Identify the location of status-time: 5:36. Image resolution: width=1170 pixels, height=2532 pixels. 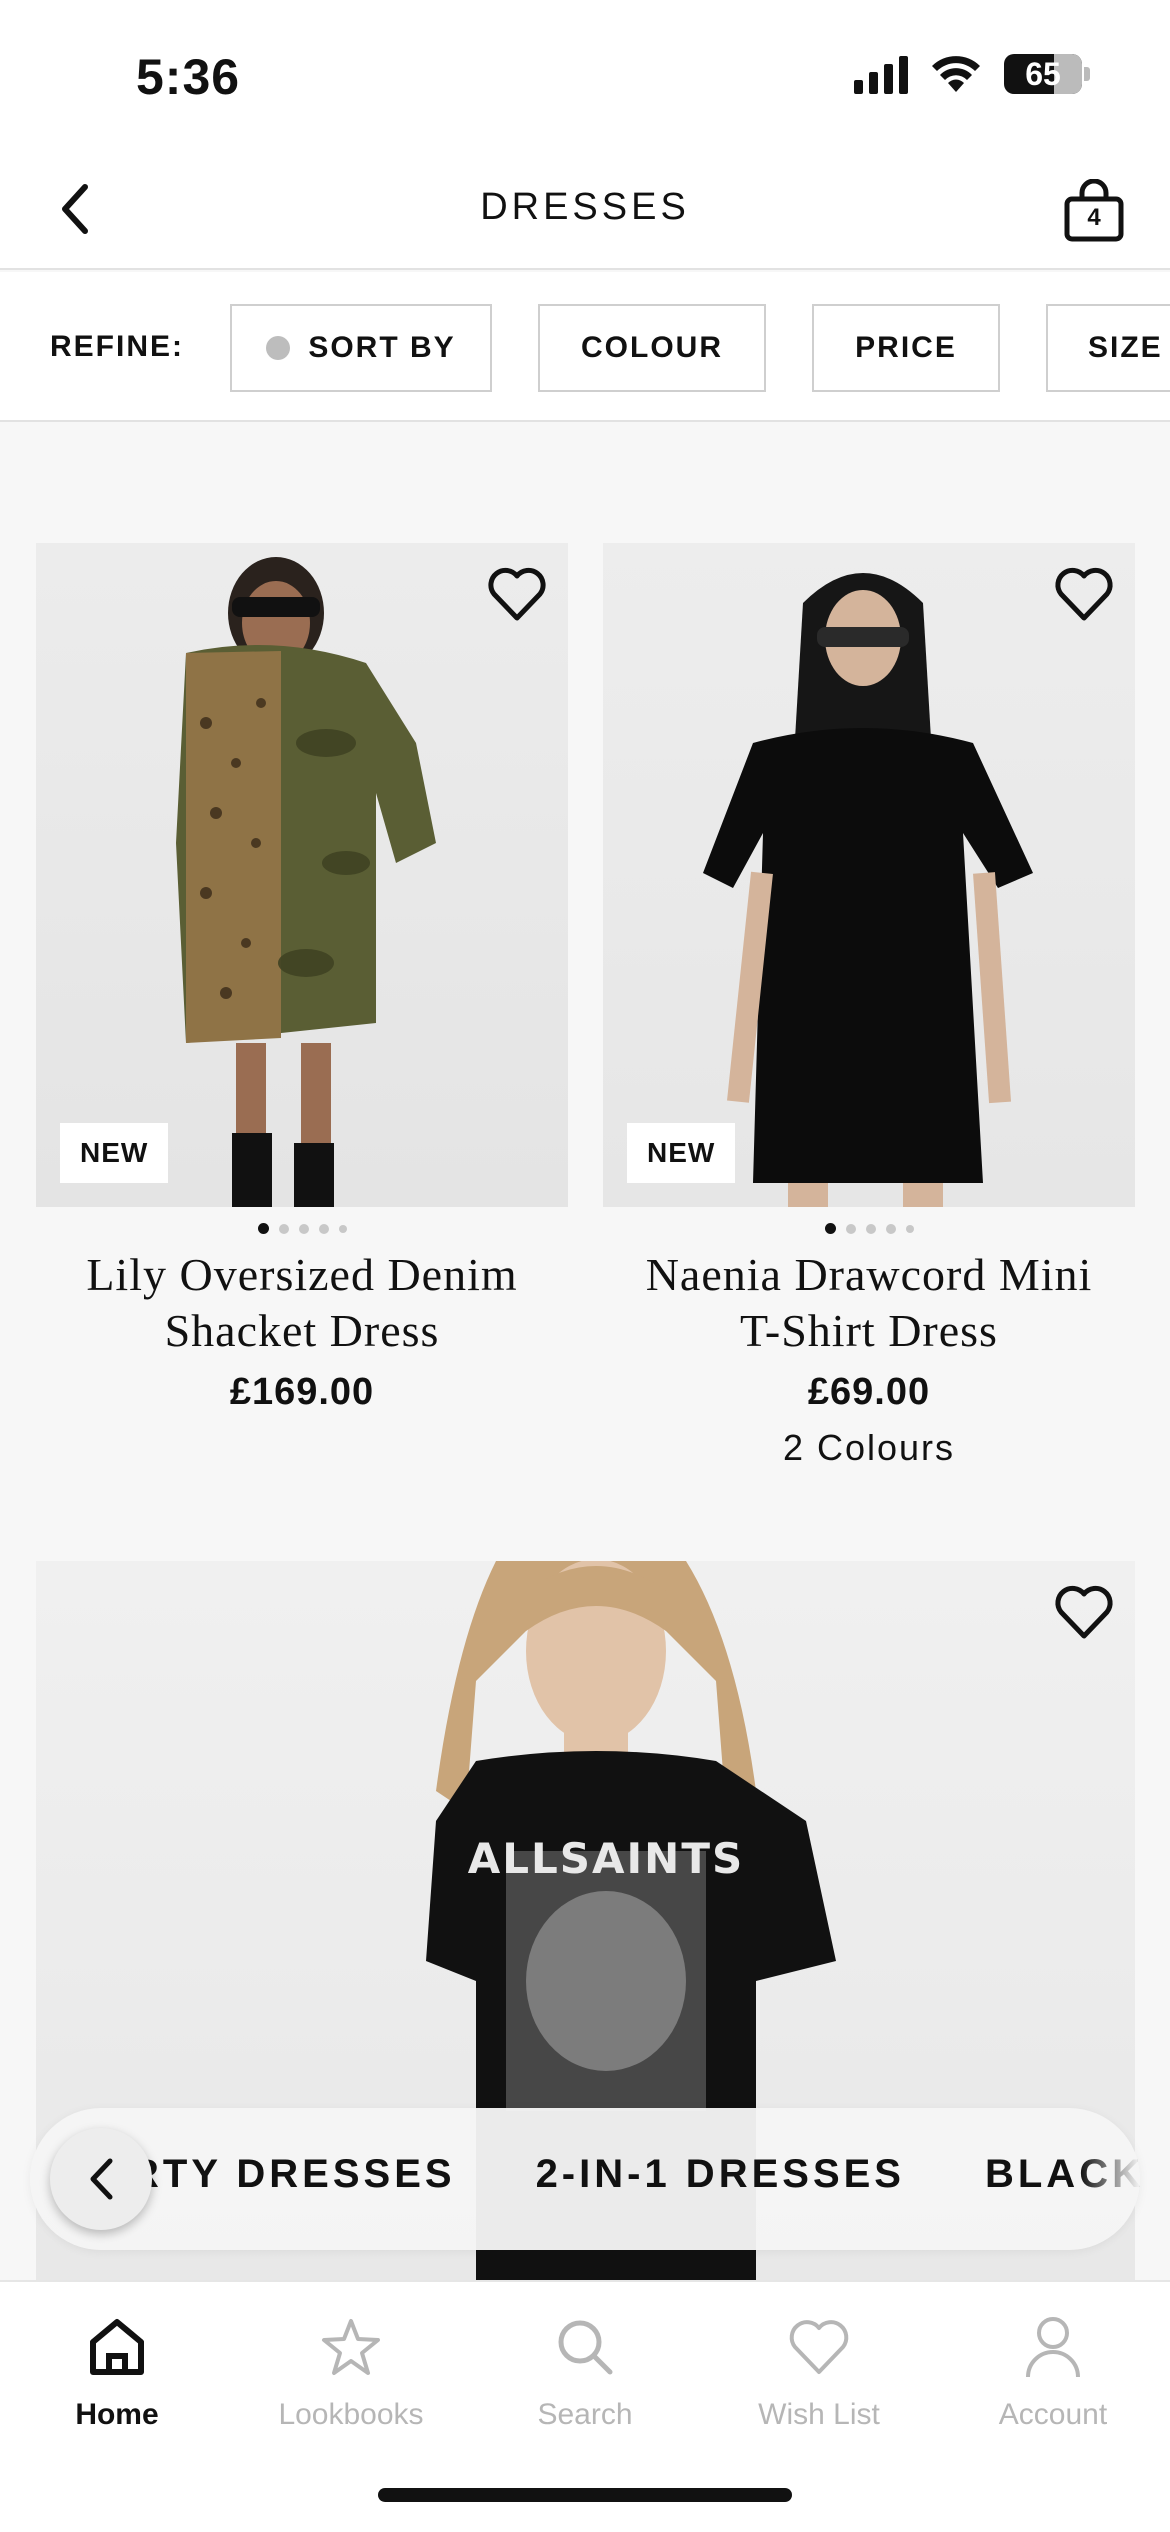
(188, 77).